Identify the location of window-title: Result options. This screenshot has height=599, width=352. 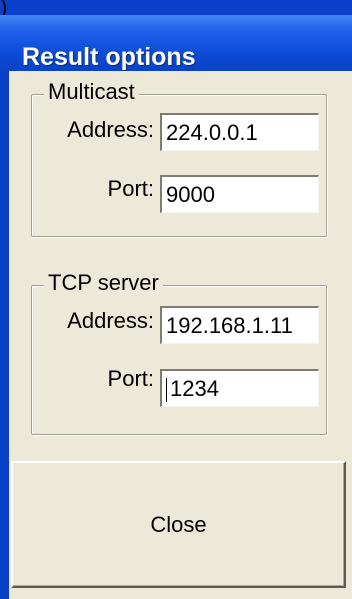
(109, 57).